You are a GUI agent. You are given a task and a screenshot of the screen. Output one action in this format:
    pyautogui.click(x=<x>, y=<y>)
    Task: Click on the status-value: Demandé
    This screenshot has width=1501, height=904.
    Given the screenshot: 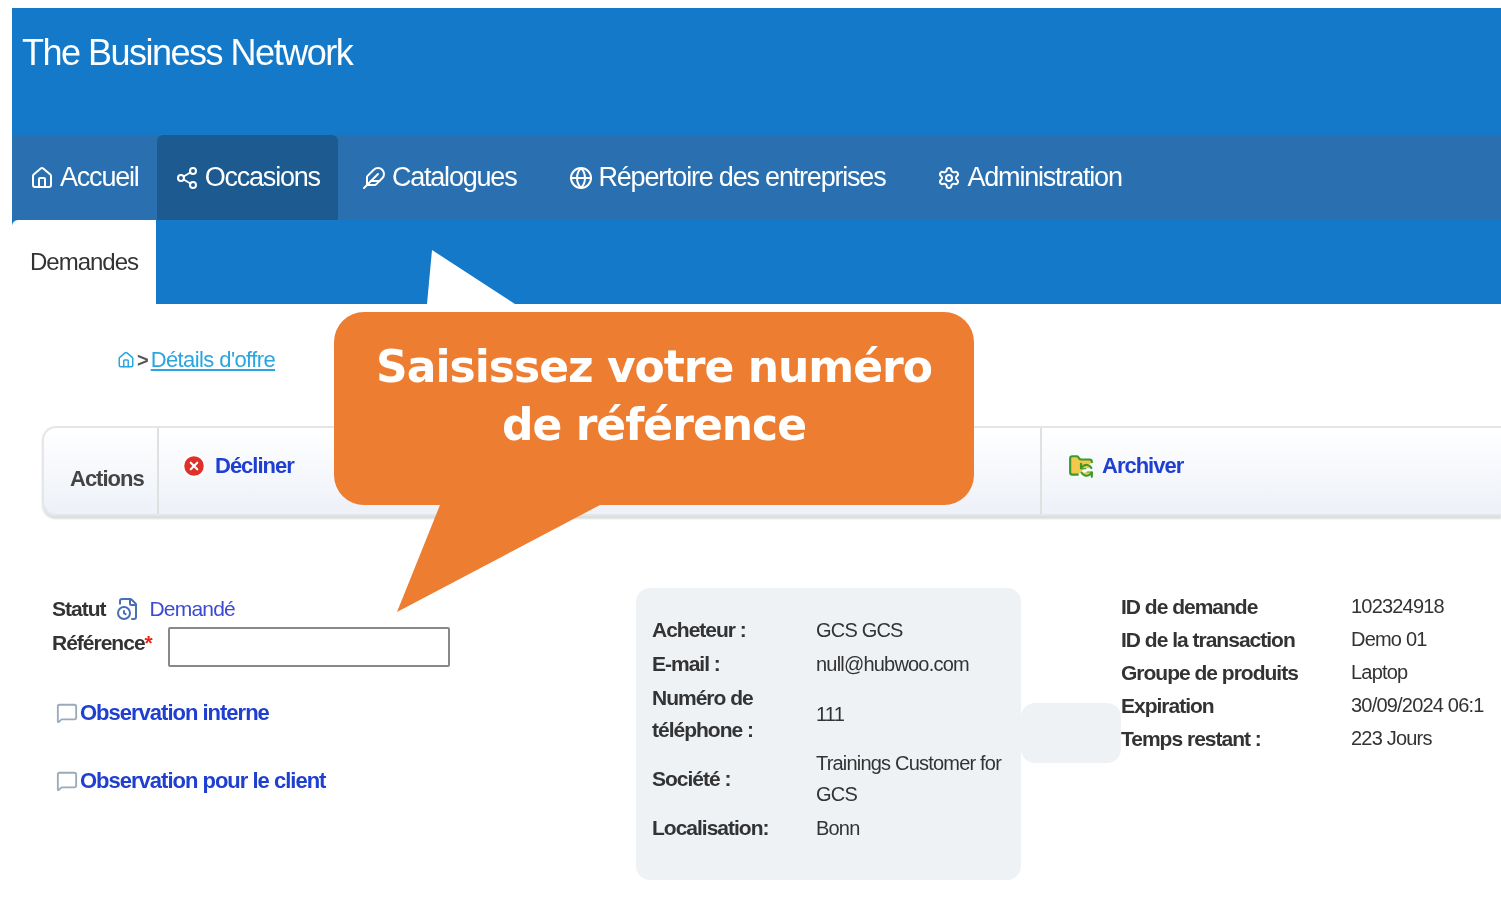 What is the action you would take?
    pyautogui.click(x=192, y=609)
    